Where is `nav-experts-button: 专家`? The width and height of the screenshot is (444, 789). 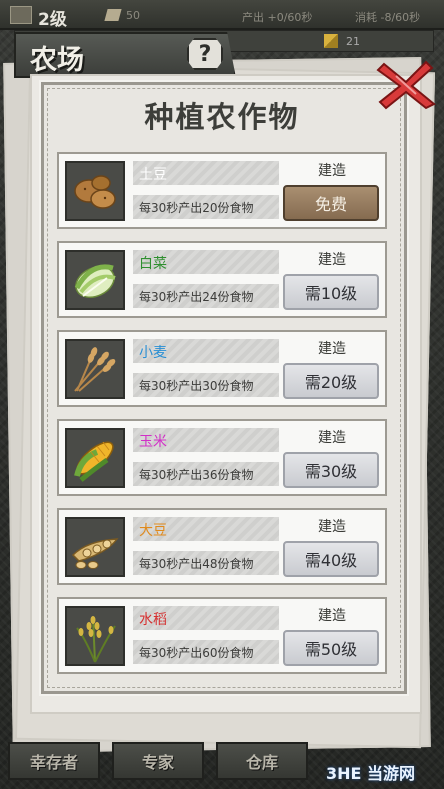
nav-experts-button: 专家 is located at coordinates (158, 761).